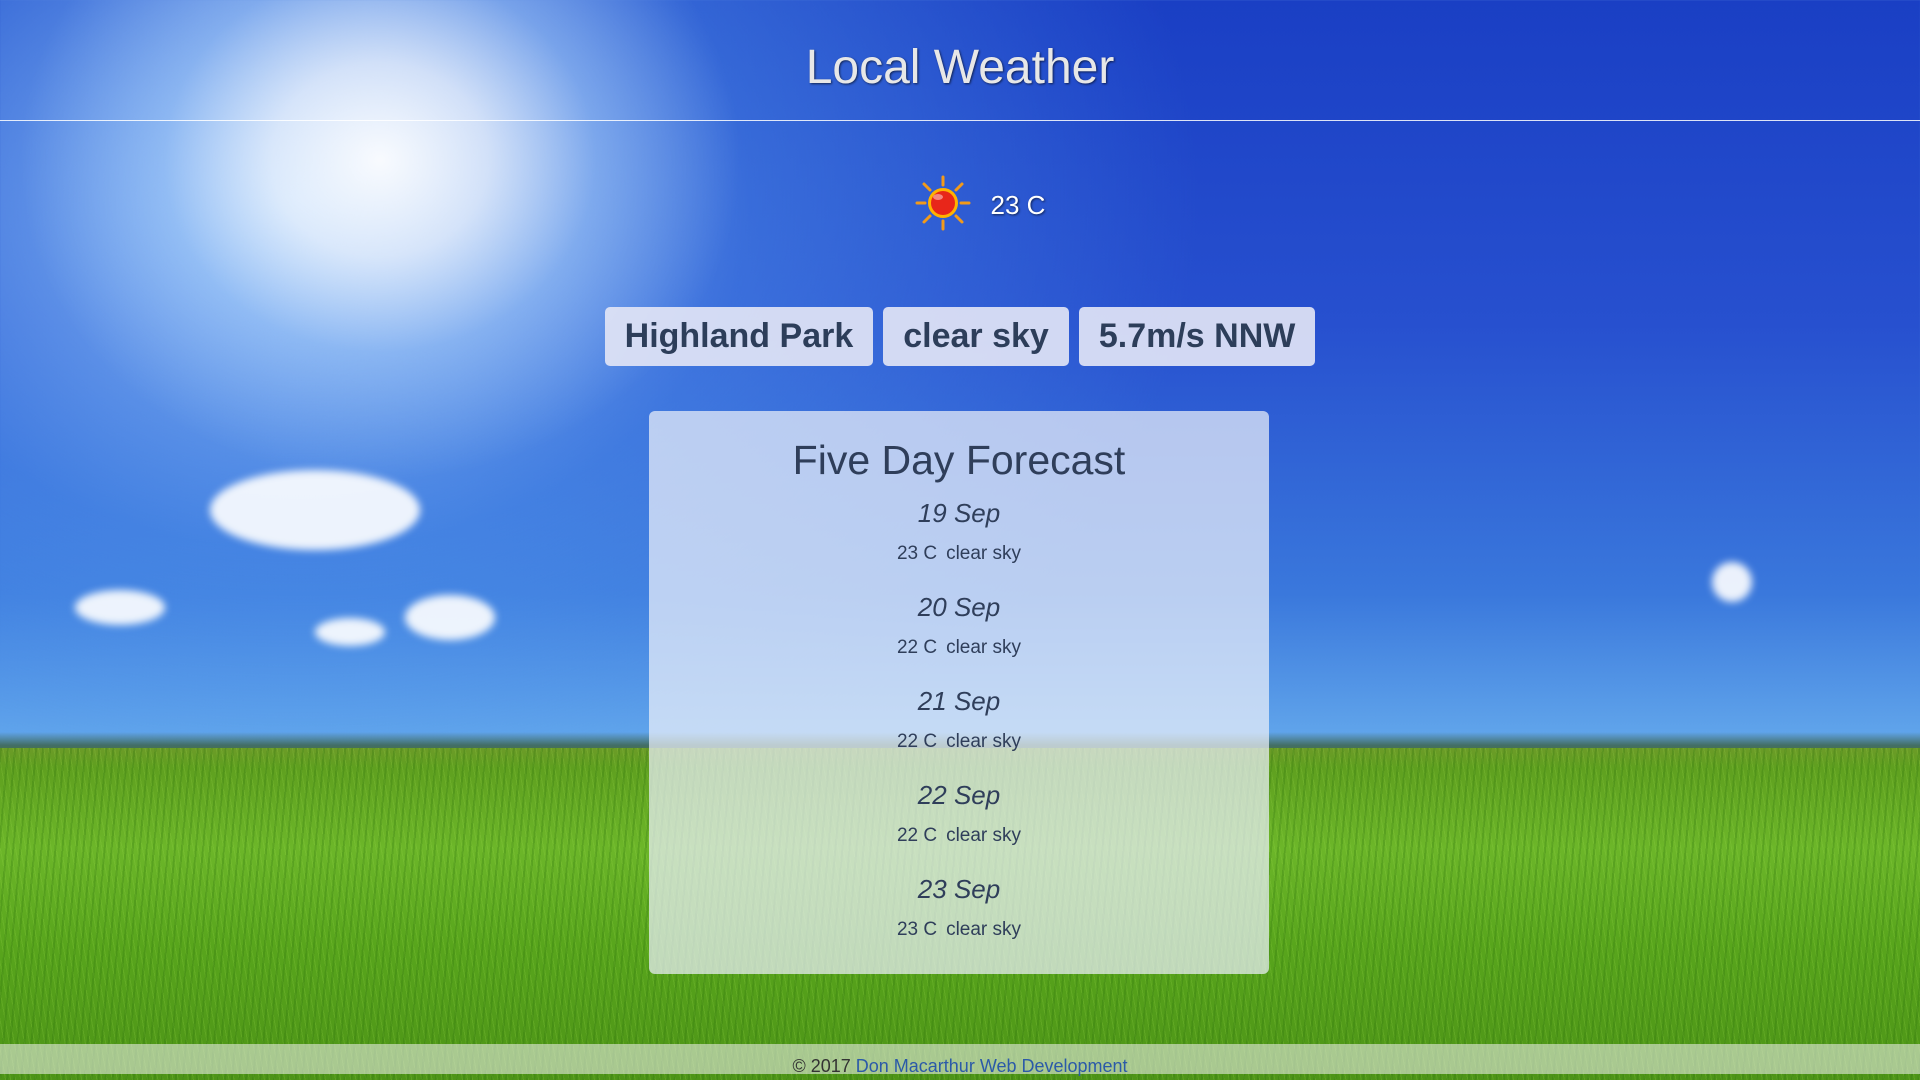  I want to click on forecast-date: 22 Sep, so click(959, 795).